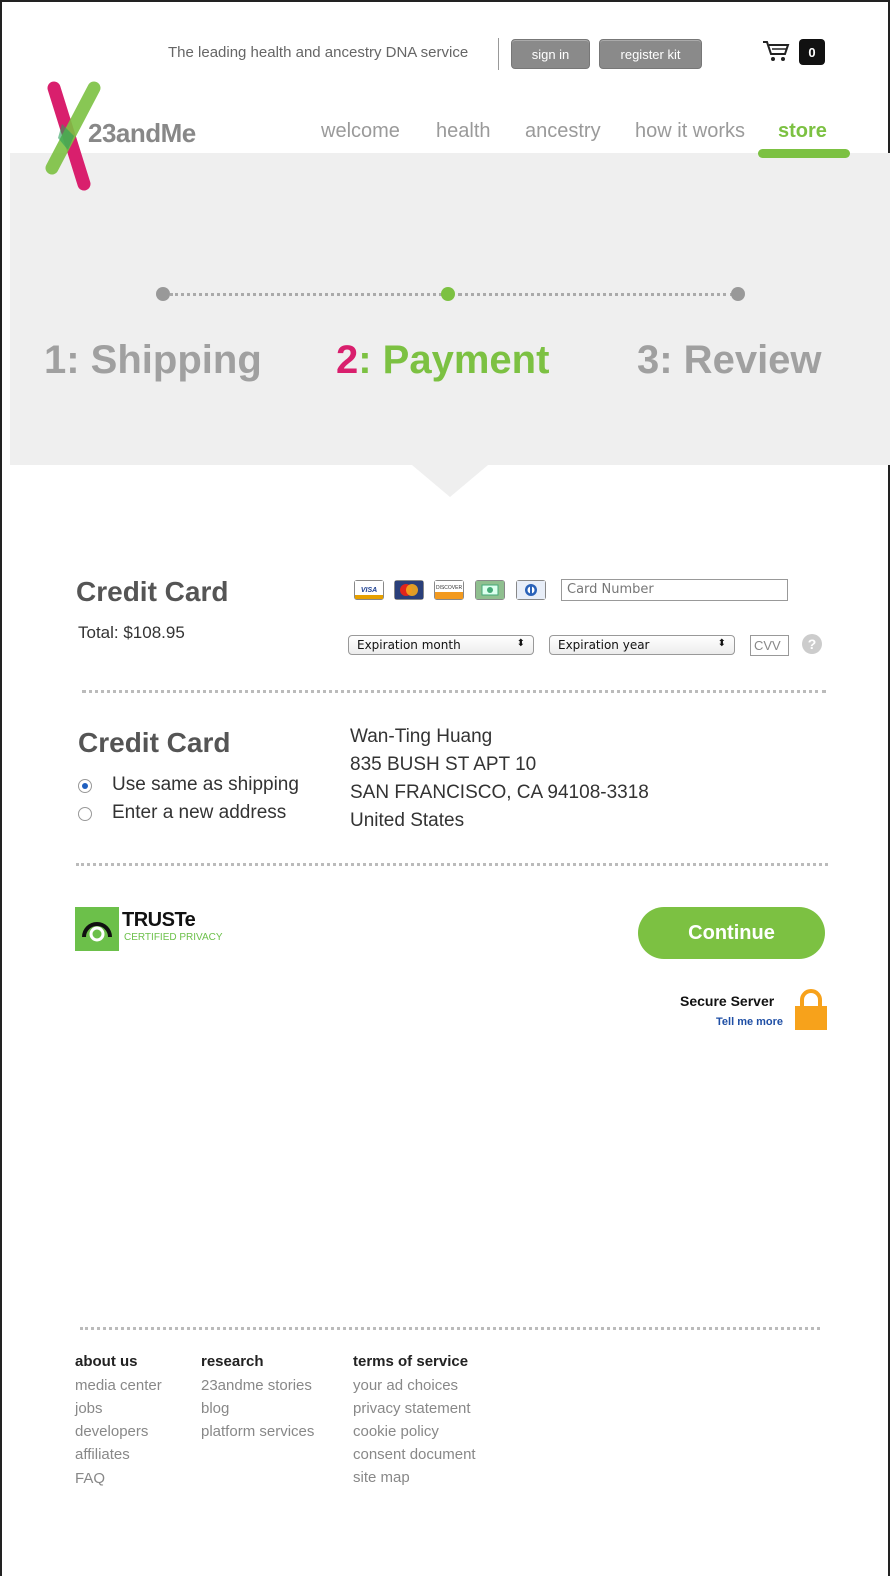 The image size is (896, 1578). What do you see at coordinates (199, 813) in the screenshot?
I see `new-address-label: Enter a new address` at bounding box center [199, 813].